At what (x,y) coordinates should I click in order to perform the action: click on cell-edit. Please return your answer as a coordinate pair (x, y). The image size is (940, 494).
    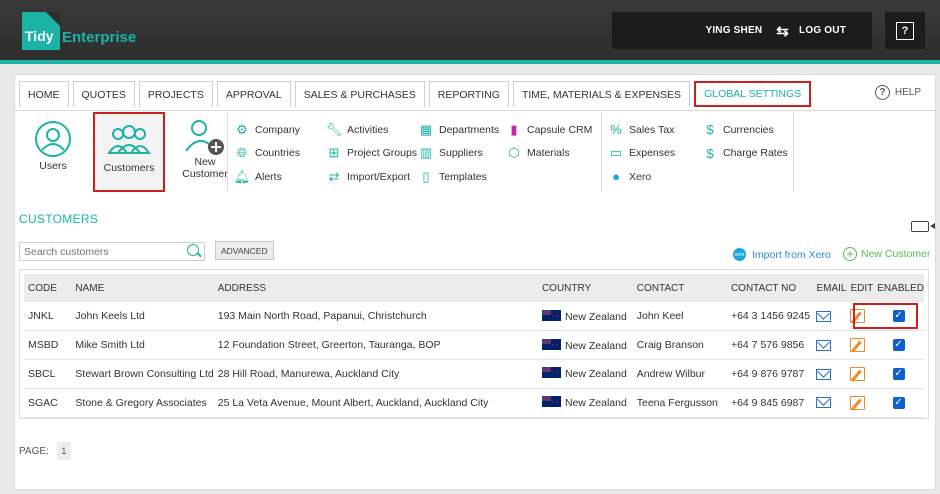
    Looking at the image, I should click on (860, 374).